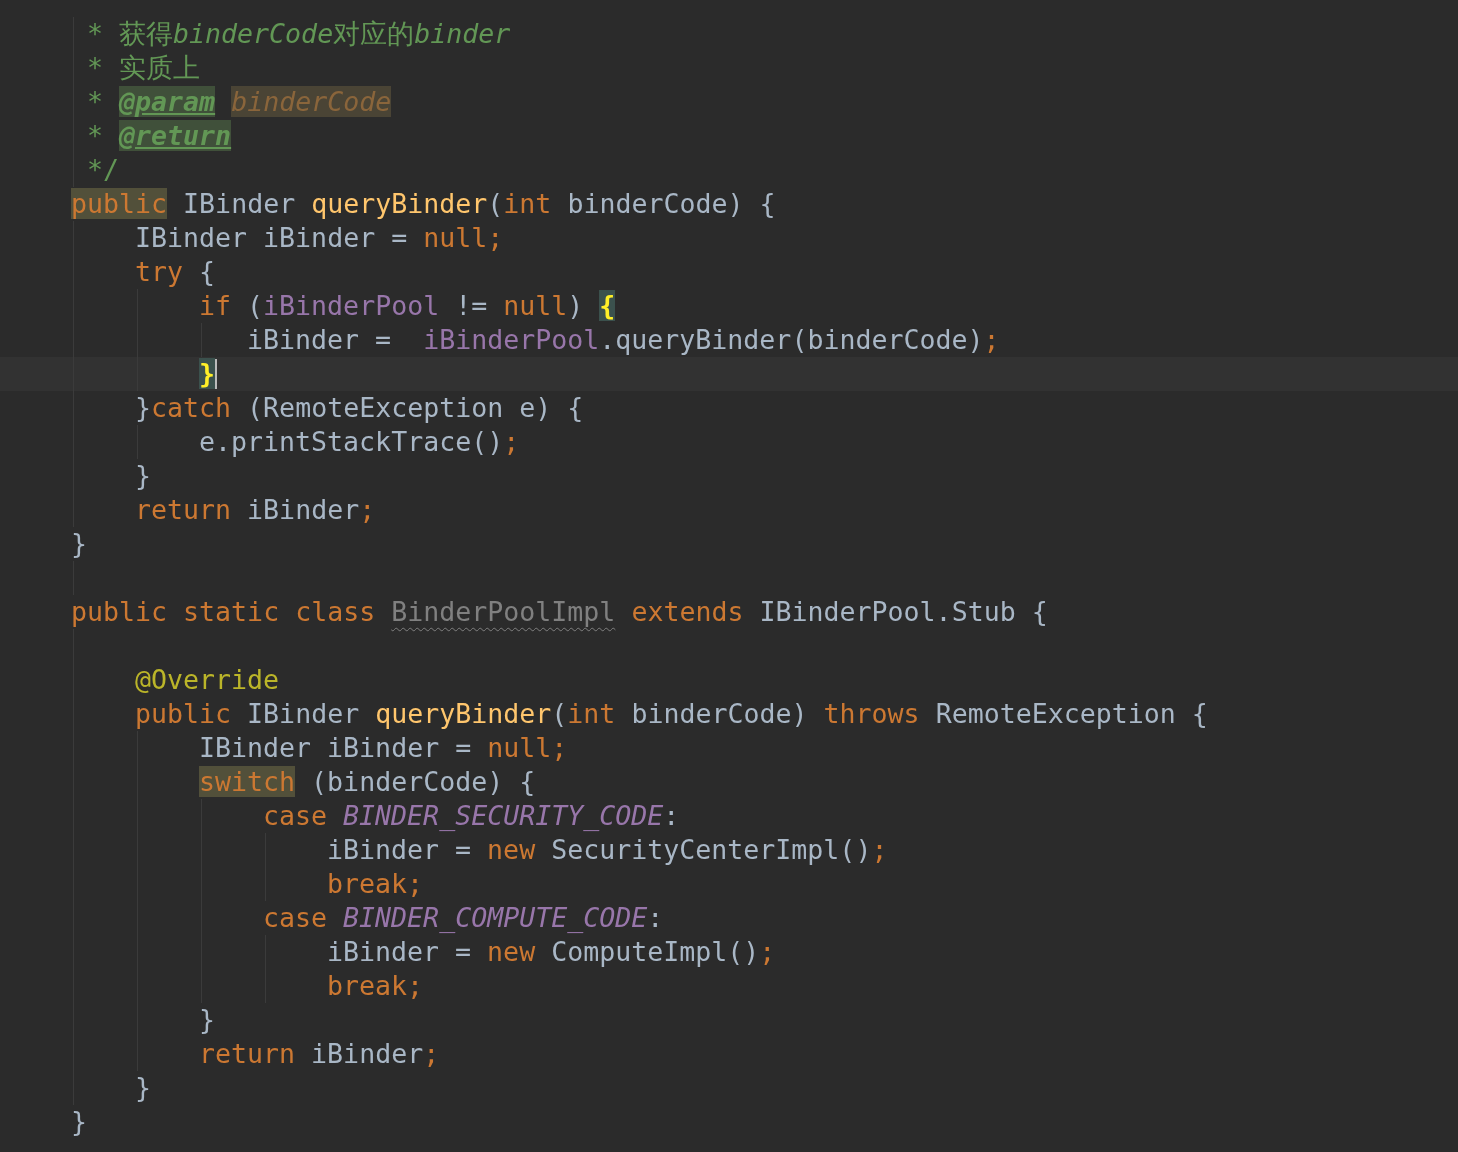 This screenshot has width=1458, height=1152. What do you see at coordinates (159, 136) in the screenshot?
I see `code-line: * @return` at bounding box center [159, 136].